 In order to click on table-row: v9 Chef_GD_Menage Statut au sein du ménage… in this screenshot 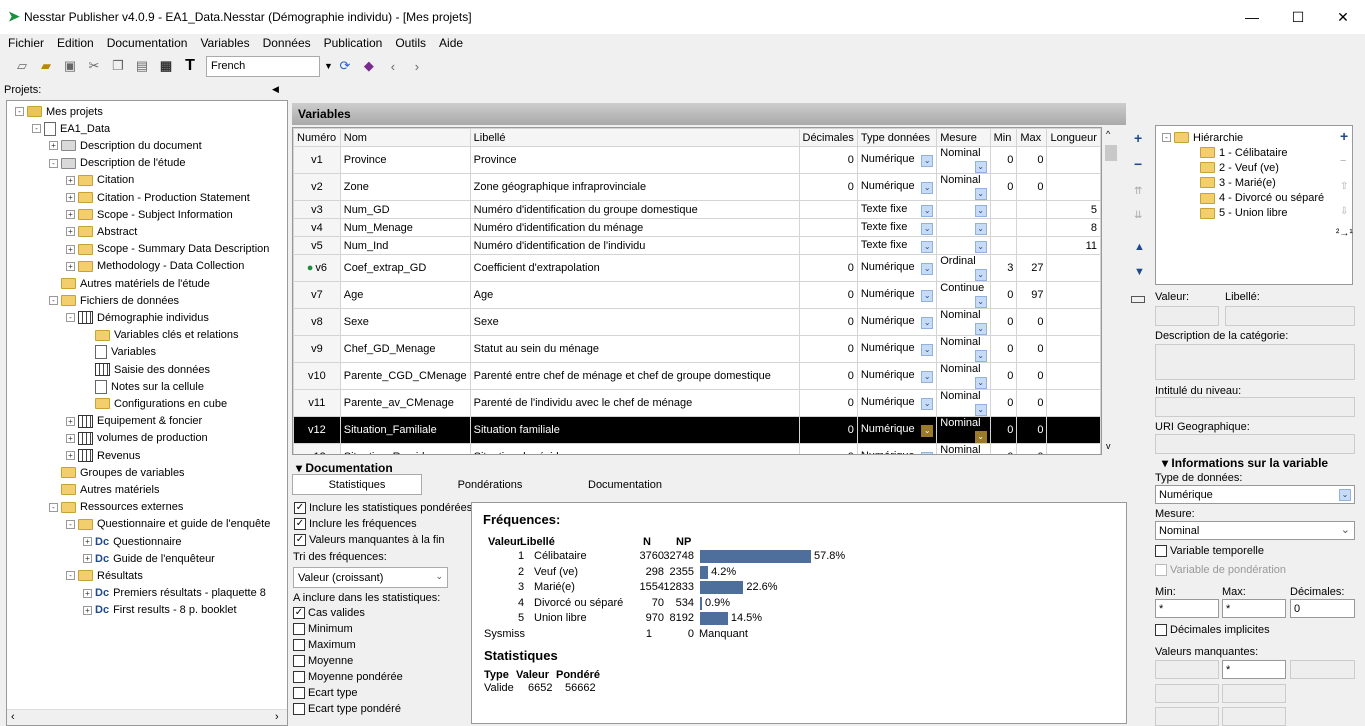, I will do `click(697, 349)`.